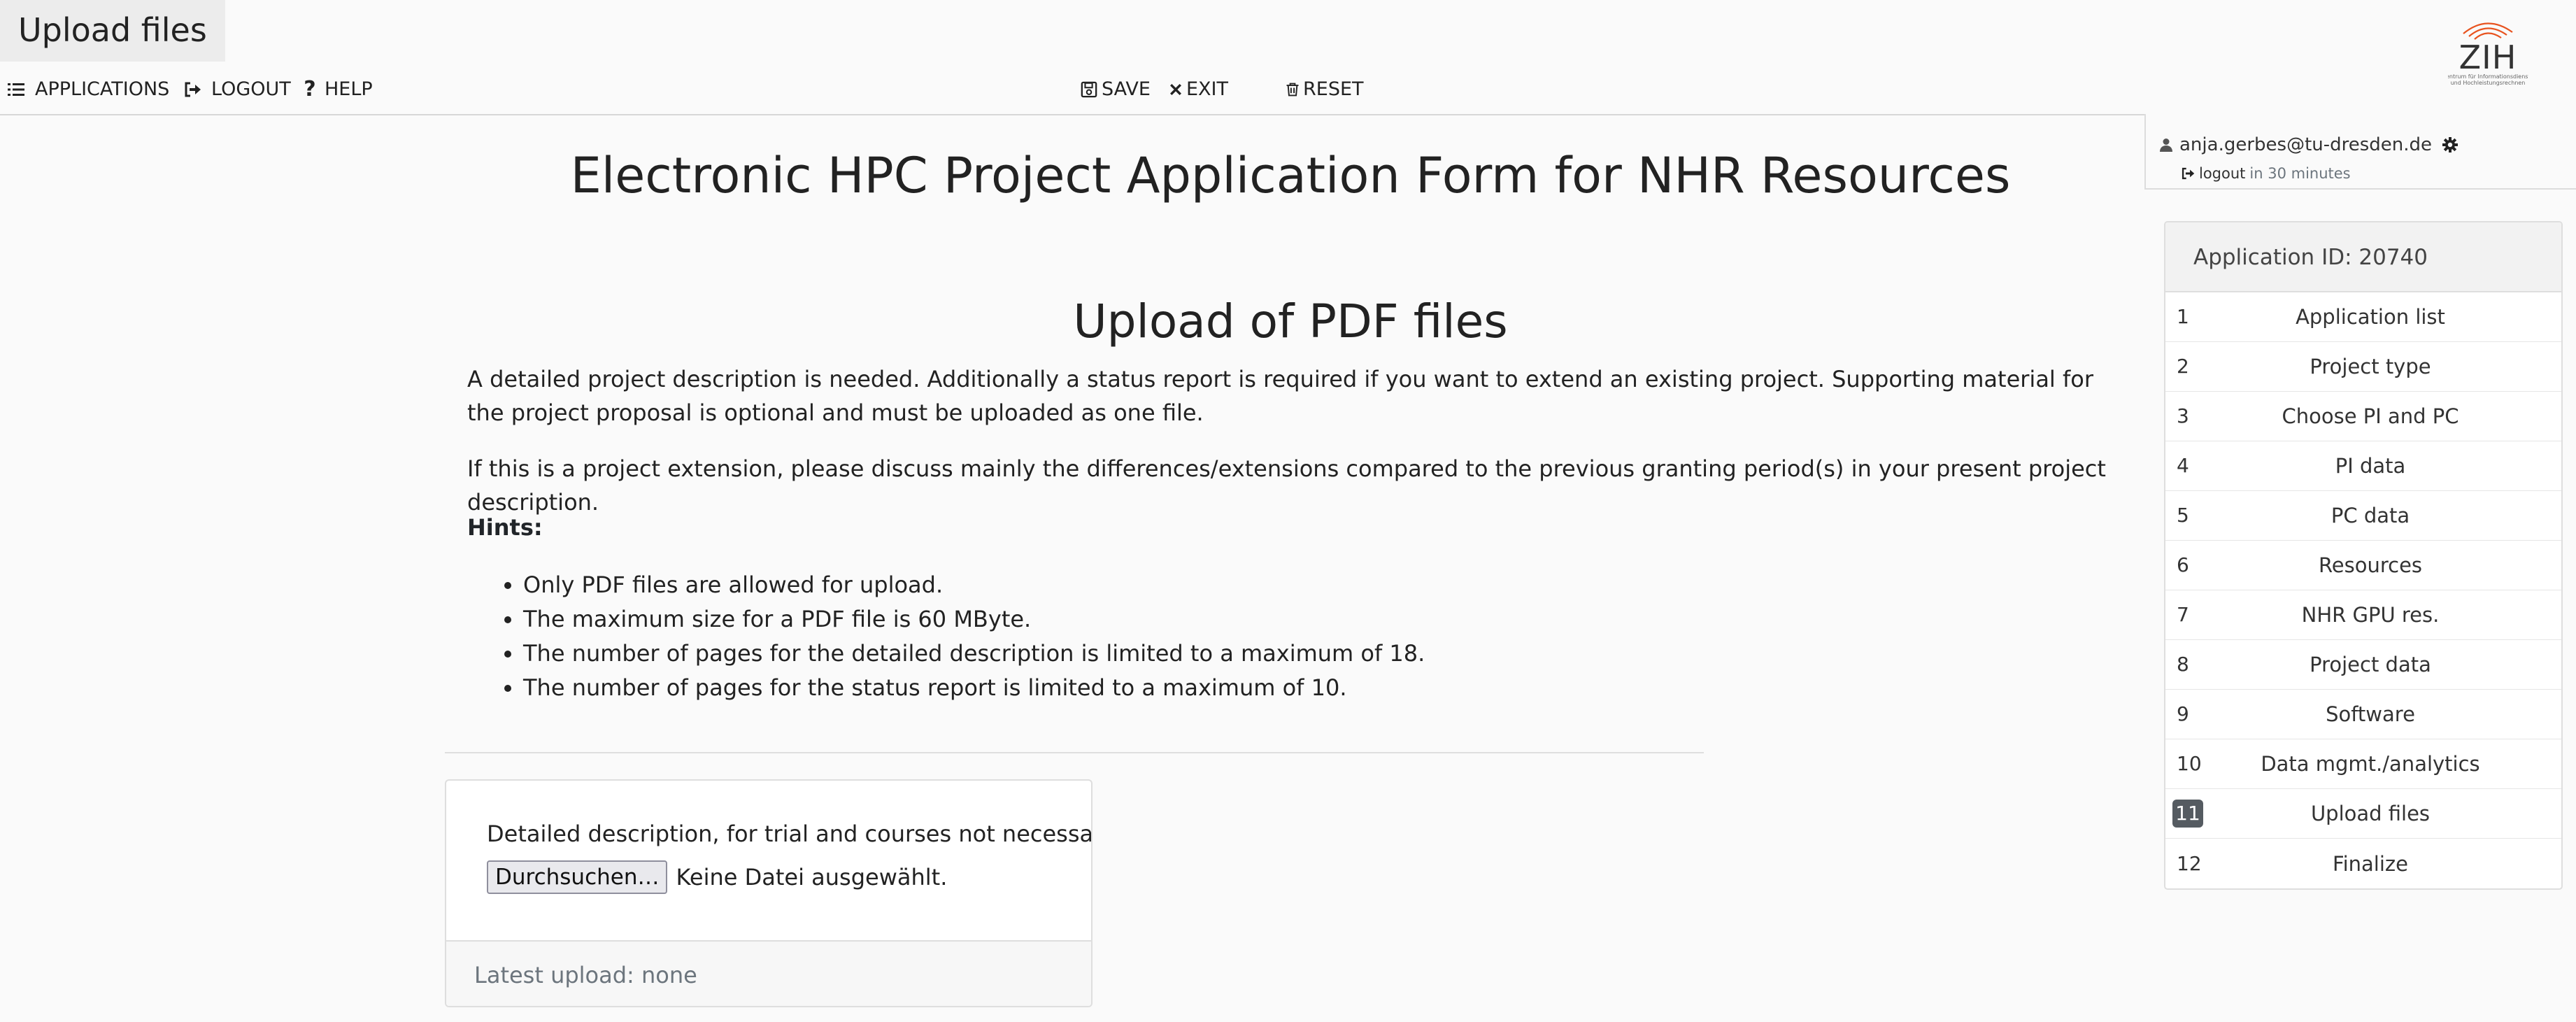 This screenshot has width=2576, height=1022. What do you see at coordinates (349, 89) in the screenshot?
I see `nav-help-label: HELP` at bounding box center [349, 89].